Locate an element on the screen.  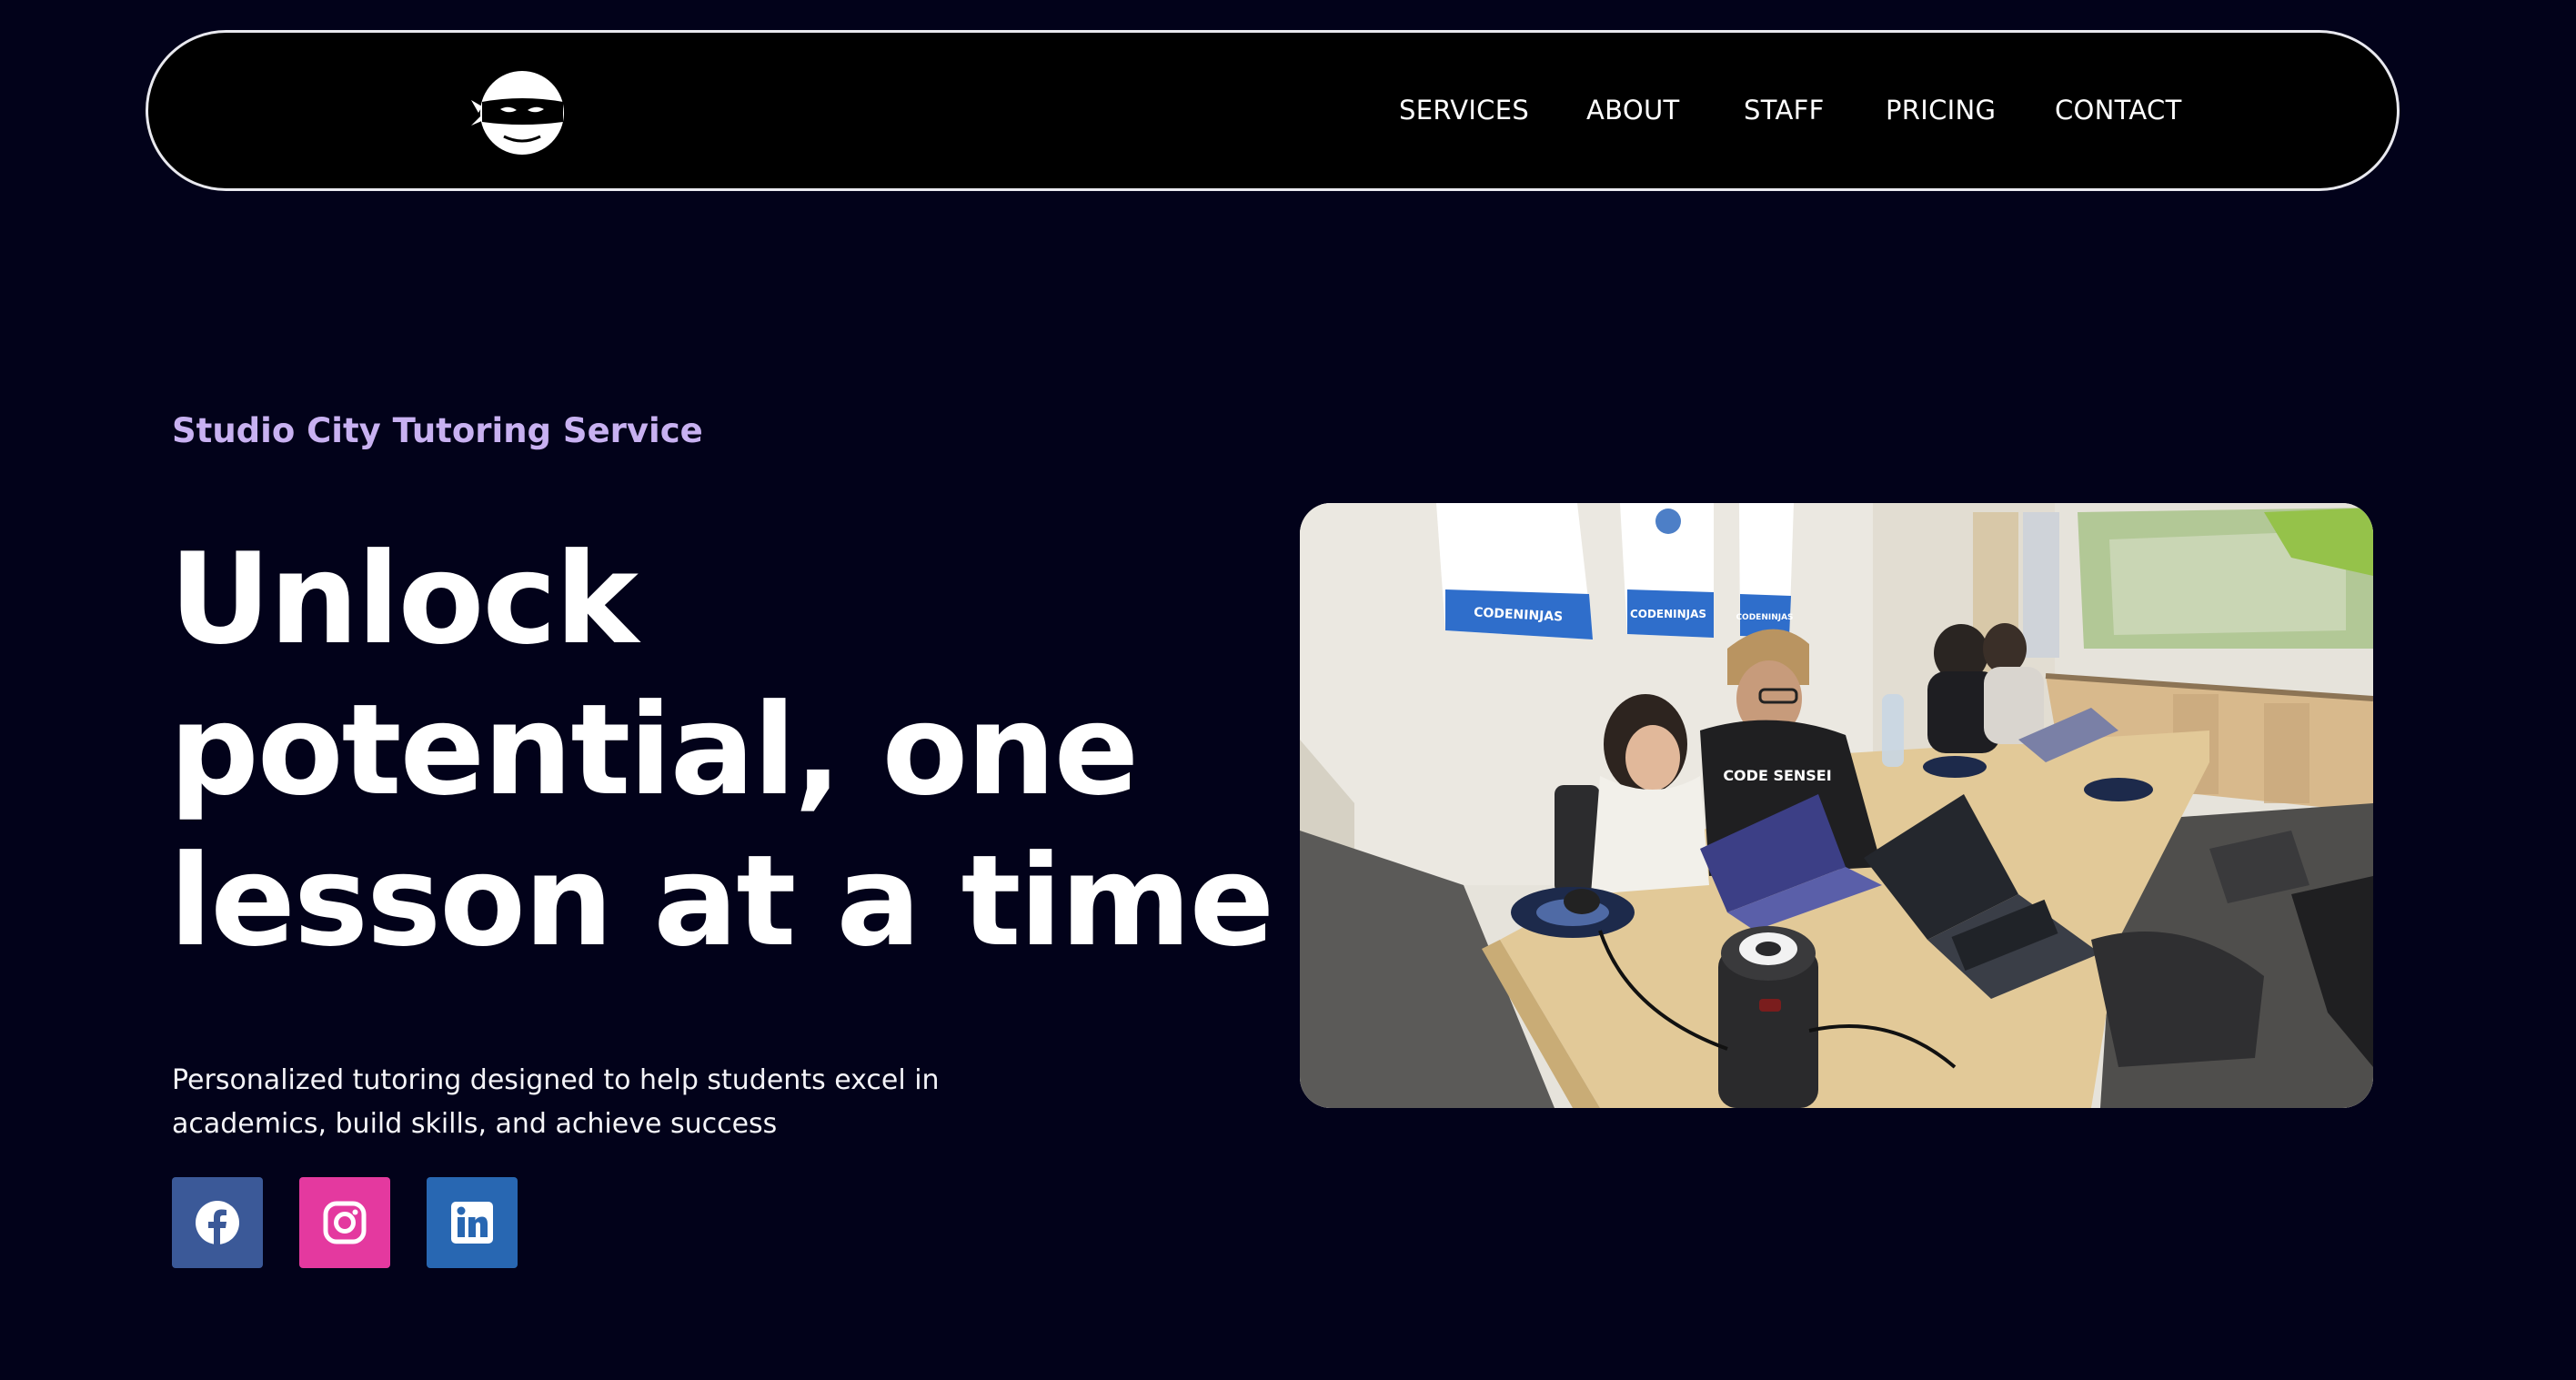
facebook-button is located at coordinates (217, 1222).